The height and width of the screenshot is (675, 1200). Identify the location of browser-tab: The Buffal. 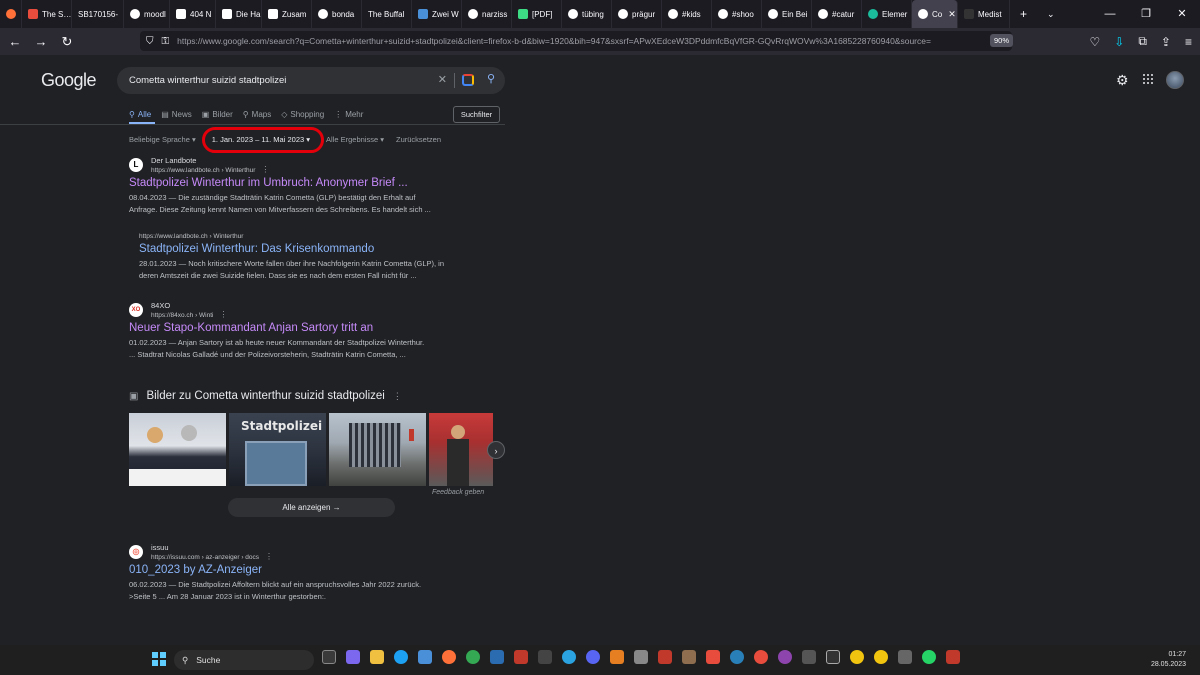
(387, 14).